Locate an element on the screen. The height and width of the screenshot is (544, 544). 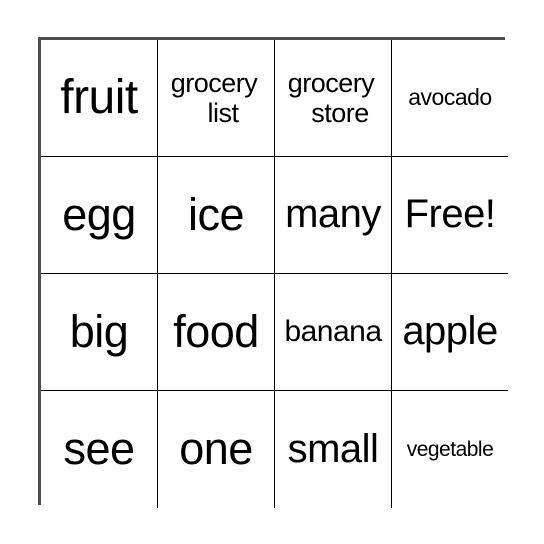
bingo-cell-r4c2: one is located at coordinates (216, 449).